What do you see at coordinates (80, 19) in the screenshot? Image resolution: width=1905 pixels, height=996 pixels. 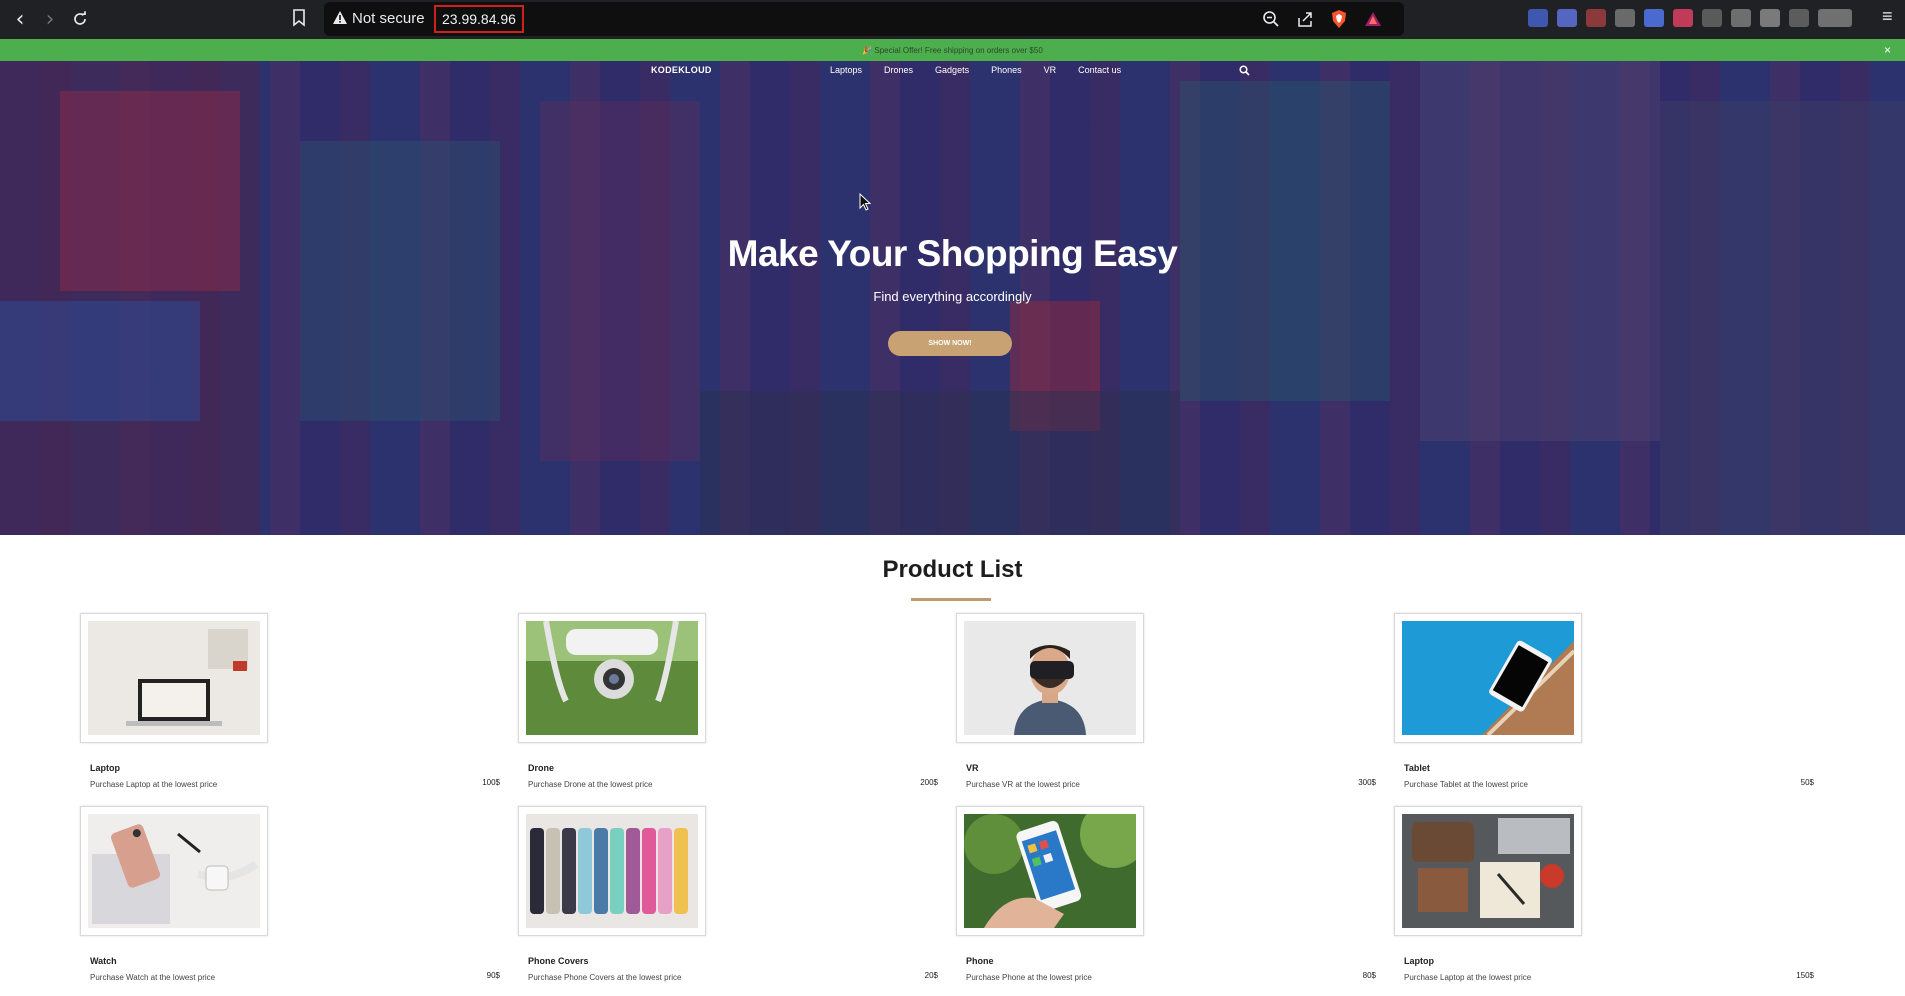 I see `reload-icon` at bounding box center [80, 19].